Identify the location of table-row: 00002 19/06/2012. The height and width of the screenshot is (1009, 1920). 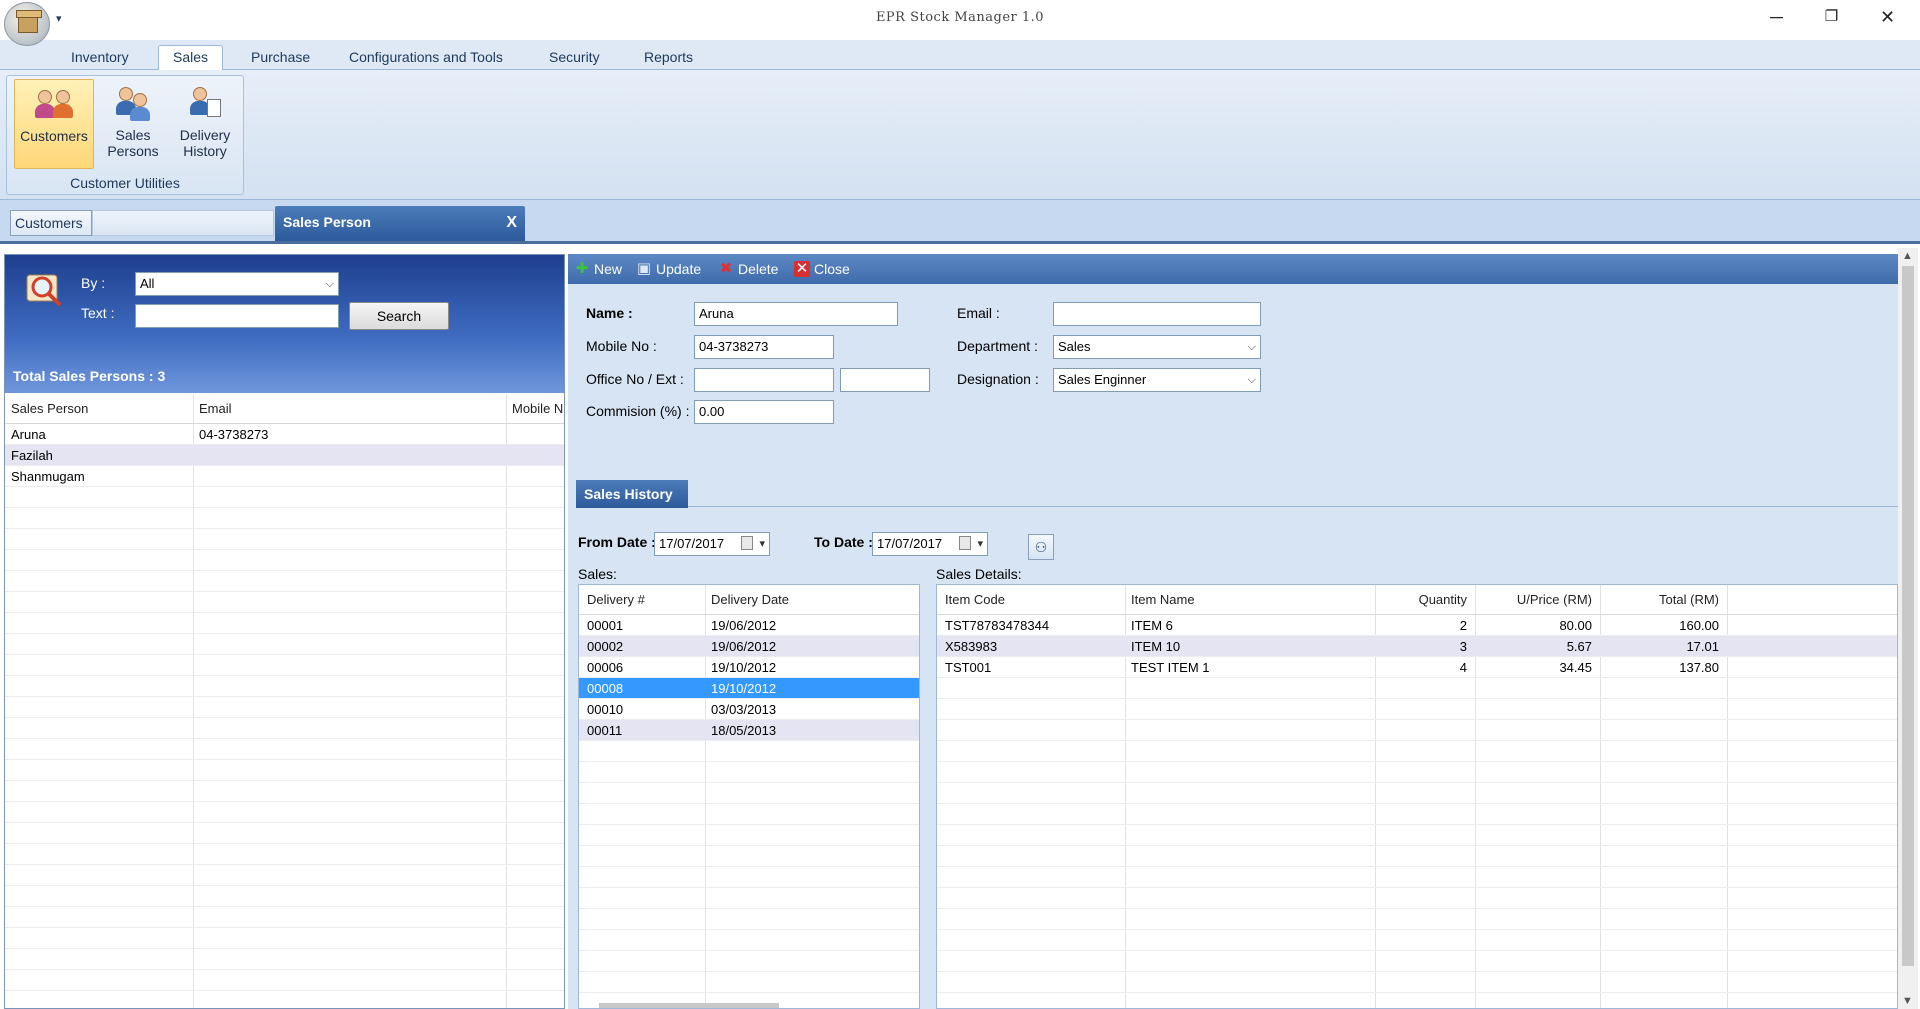
(749, 646).